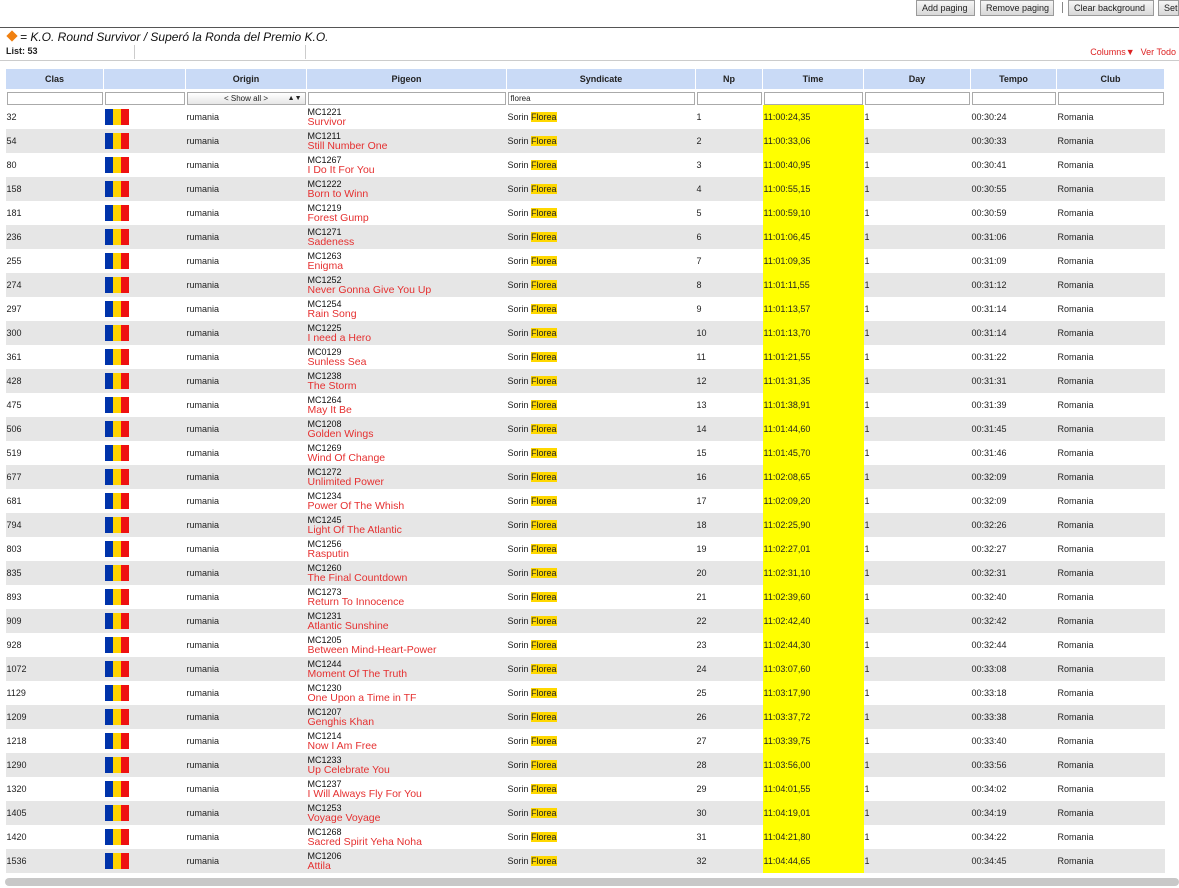 Image resolution: width=1179 pixels, height=888 pixels. Describe the element at coordinates (407, 122) in the screenshot. I see `pigeon-name-link: Survivor` at that location.